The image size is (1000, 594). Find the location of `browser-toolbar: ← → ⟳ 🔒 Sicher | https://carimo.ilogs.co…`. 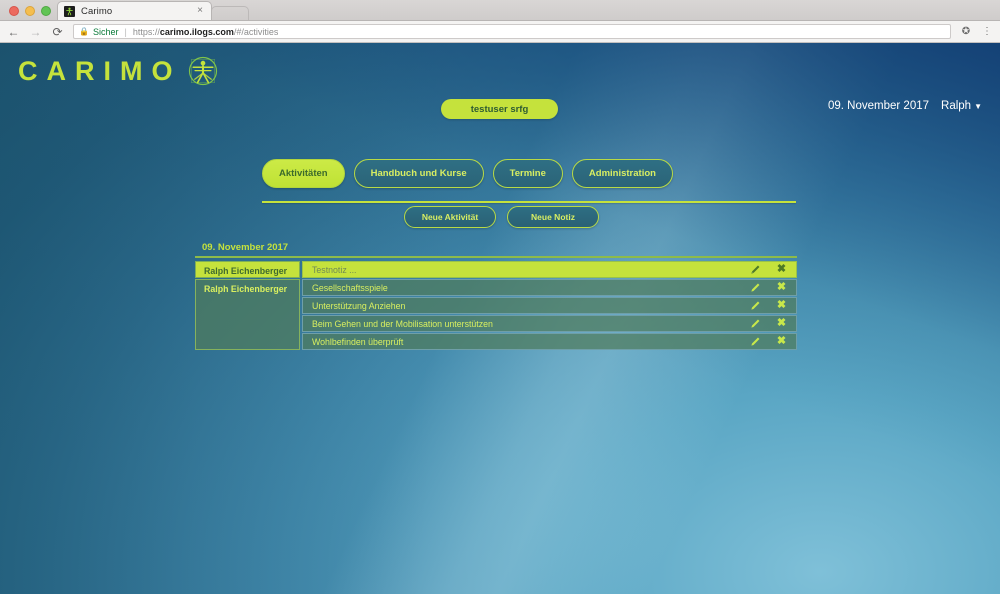

browser-toolbar: ← → ⟳ 🔒 Sicher | https://carimo.ilogs.co… is located at coordinates (500, 32).